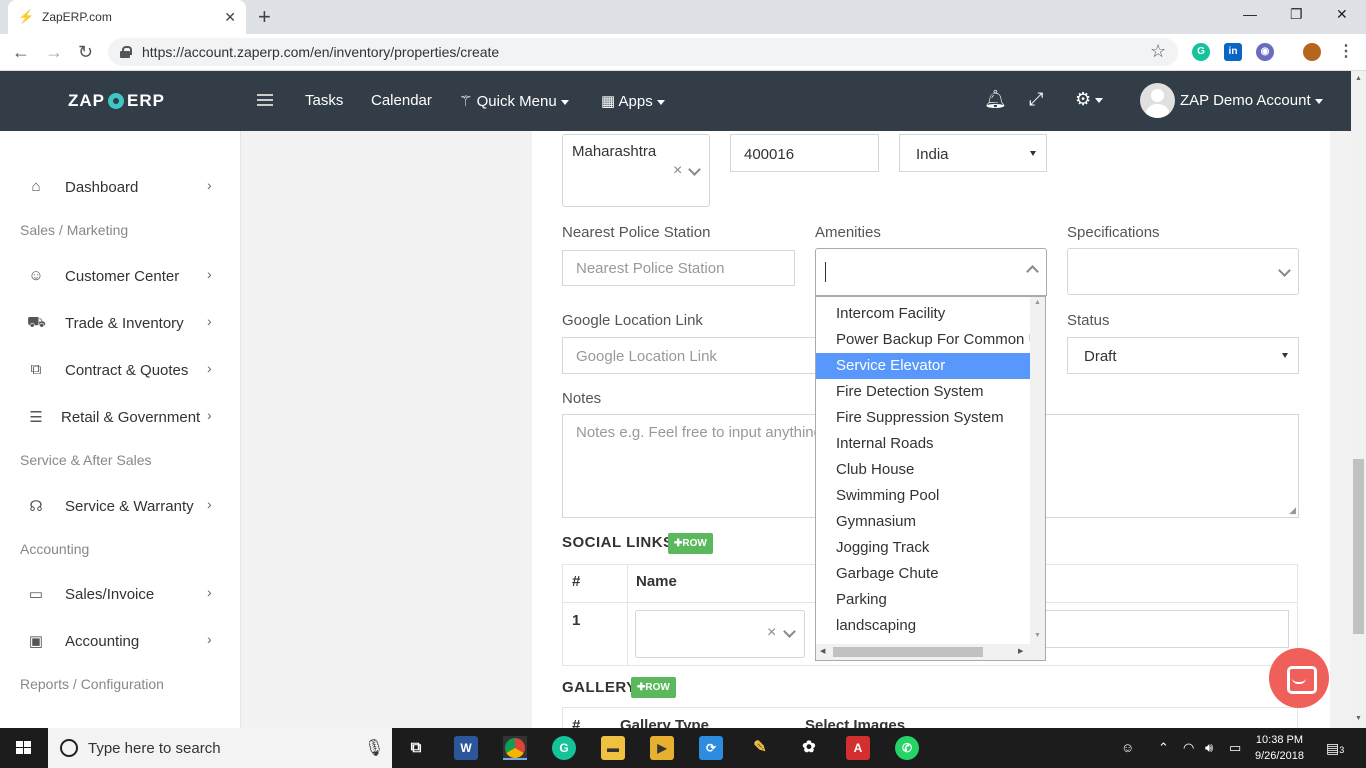 The width and height of the screenshot is (1366, 768). Describe the element at coordinates (662, 748) in the screenshot. I see `media-player-icon: ▶` at that location.